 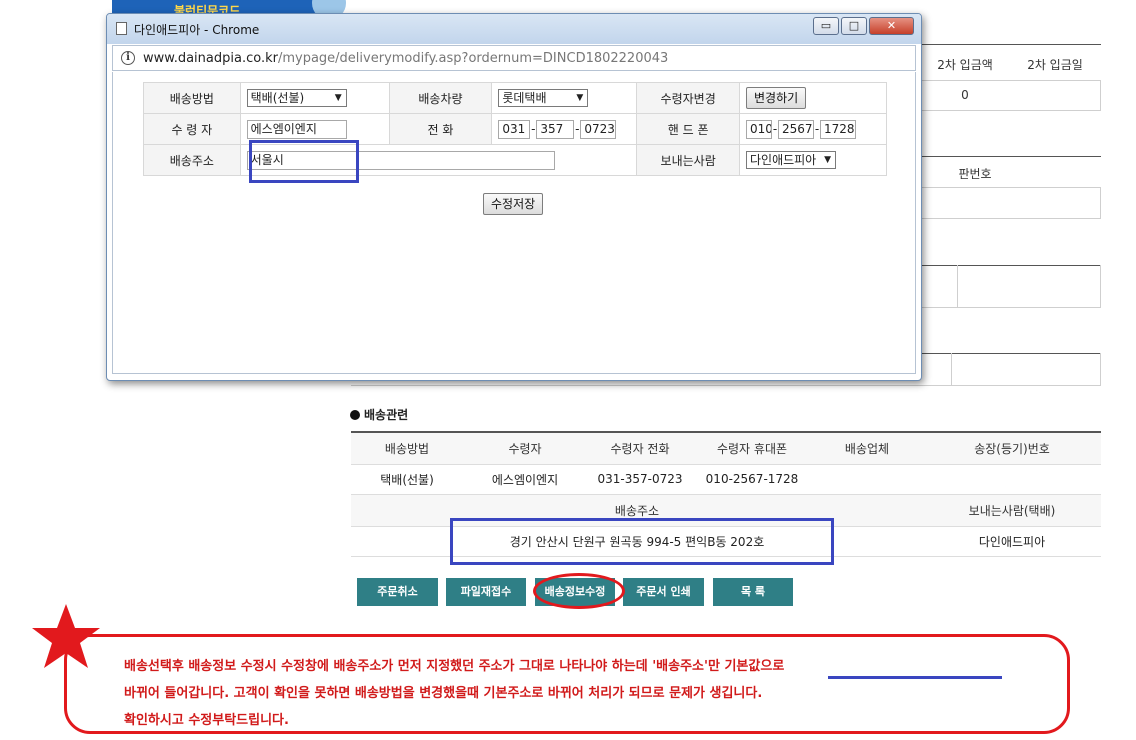 What do you see at coordinates (688, 129) in the screenshot?
I see `label-mobile: 핸 드 폰` at bounding box center [688, 129].